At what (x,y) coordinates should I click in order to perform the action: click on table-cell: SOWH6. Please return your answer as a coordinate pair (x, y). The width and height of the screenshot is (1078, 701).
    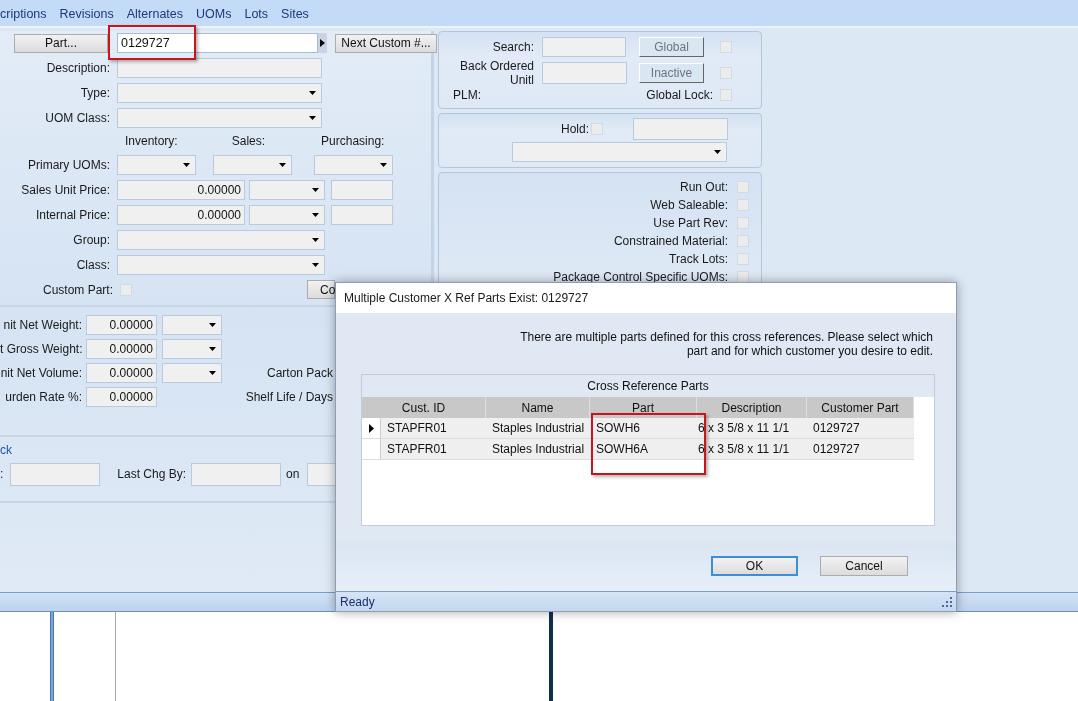
    Looking at the image, I should click on (643, 428).